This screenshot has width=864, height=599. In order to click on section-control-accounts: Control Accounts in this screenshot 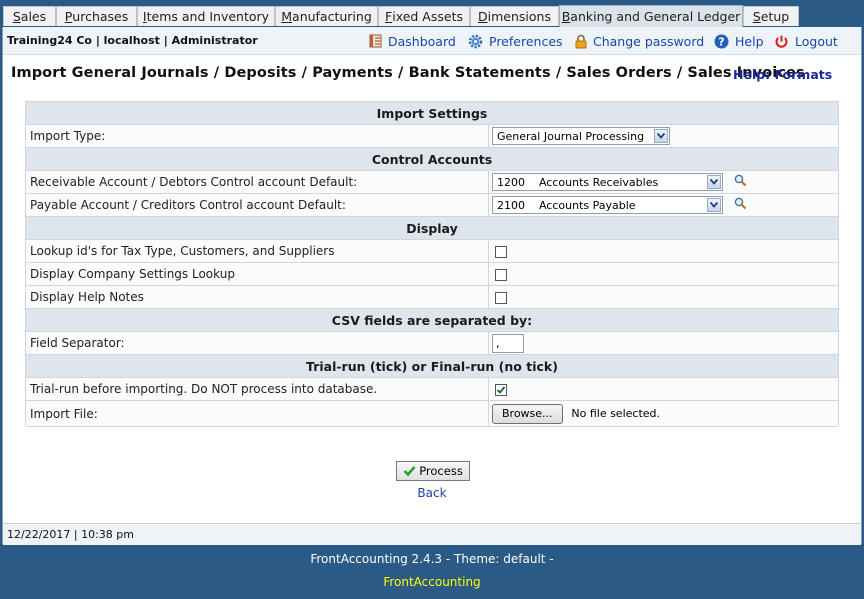, I will do `click(432, 159)`.